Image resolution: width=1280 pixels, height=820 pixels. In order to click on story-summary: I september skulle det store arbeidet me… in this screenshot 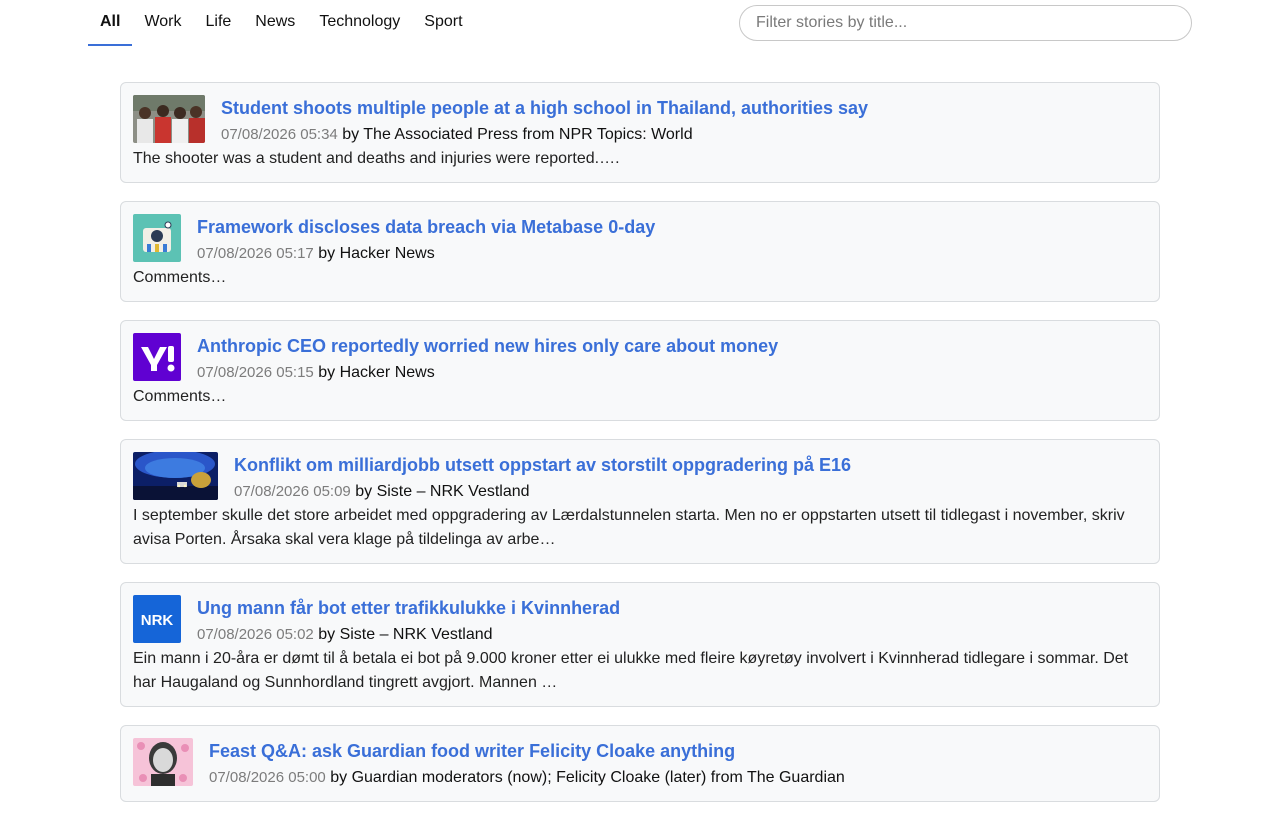, I will do `click(629, 527)`.